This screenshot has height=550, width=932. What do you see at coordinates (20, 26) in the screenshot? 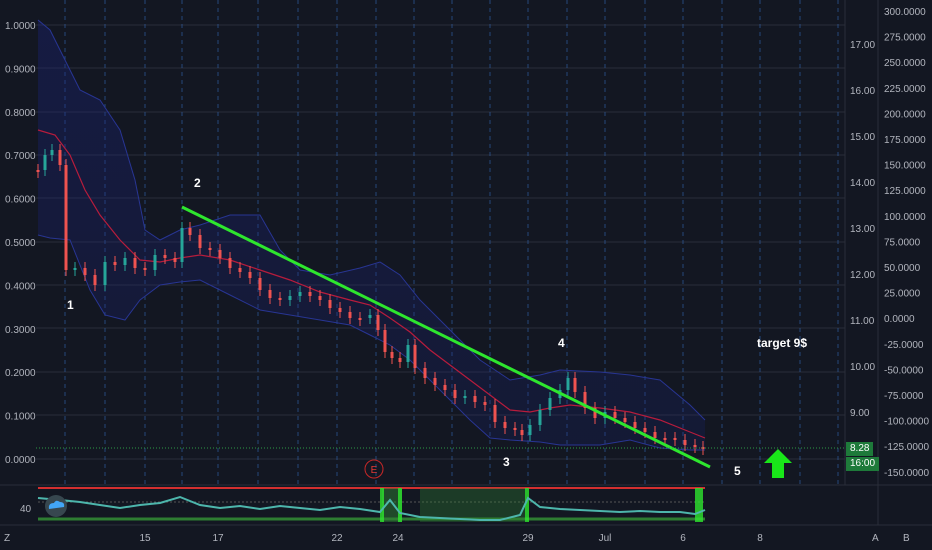
I see `left-axis-tick: 1.0000` at bounding box center [20, 26].